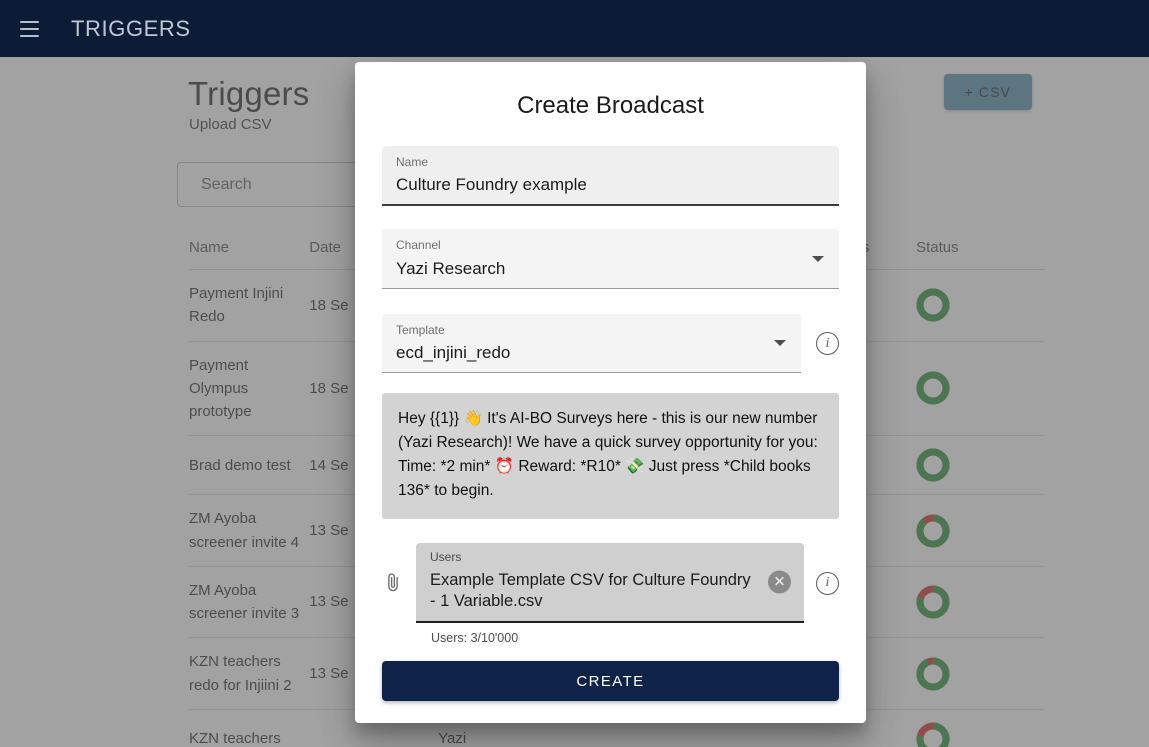 Image resolution: width=1149 pixels, height=747 pixels. I want to click on clear-circle-icon: ✕, so click(779, 582).